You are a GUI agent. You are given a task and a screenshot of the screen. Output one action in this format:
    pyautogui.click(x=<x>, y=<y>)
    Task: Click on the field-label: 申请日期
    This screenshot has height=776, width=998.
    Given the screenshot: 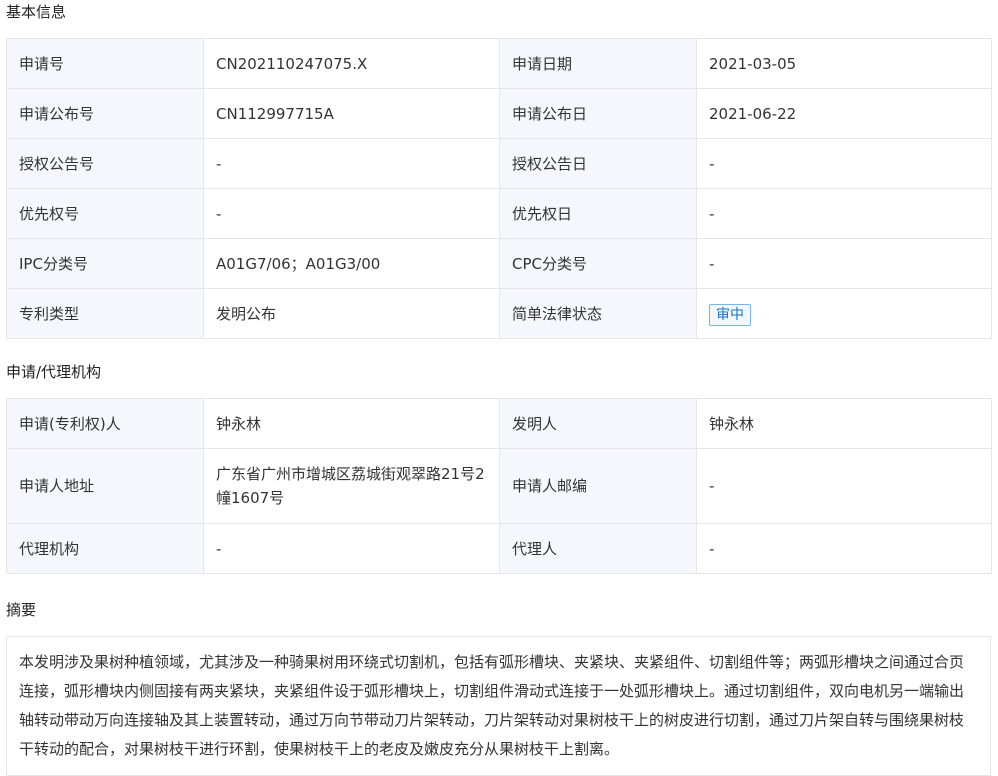 What is the action you would take?
    pyautogui.click(x=598, y=63)
    